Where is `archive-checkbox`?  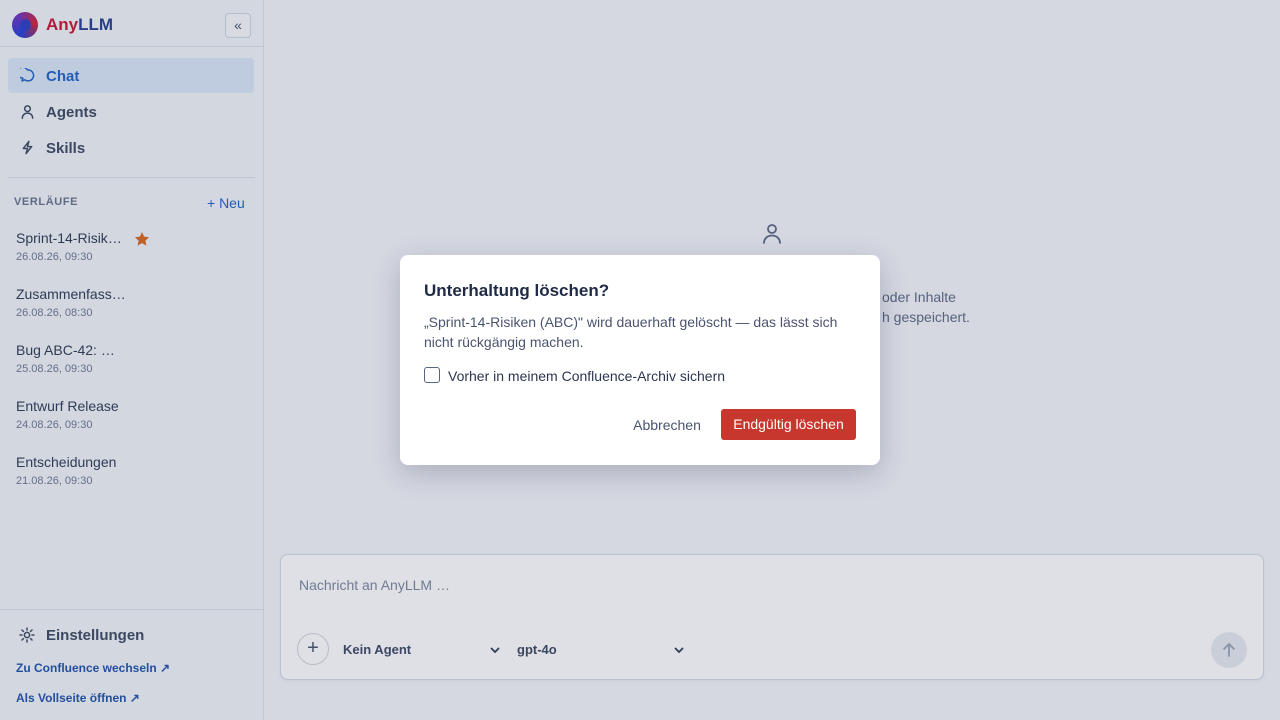 archive-checkbox is located at coordinates (432, 375).